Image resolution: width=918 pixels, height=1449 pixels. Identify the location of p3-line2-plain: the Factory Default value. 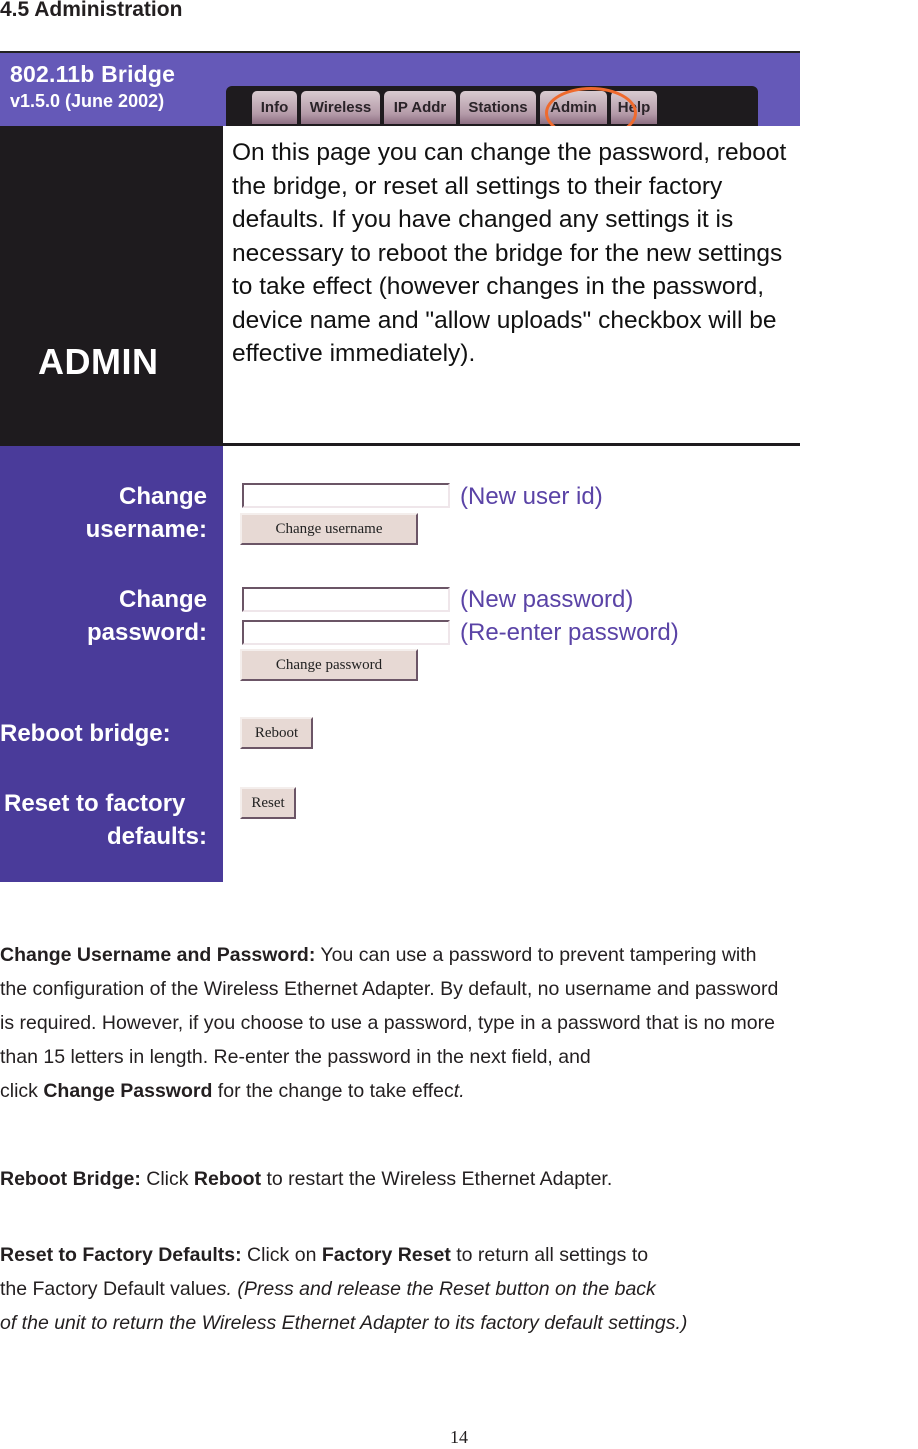
(108, 1289).